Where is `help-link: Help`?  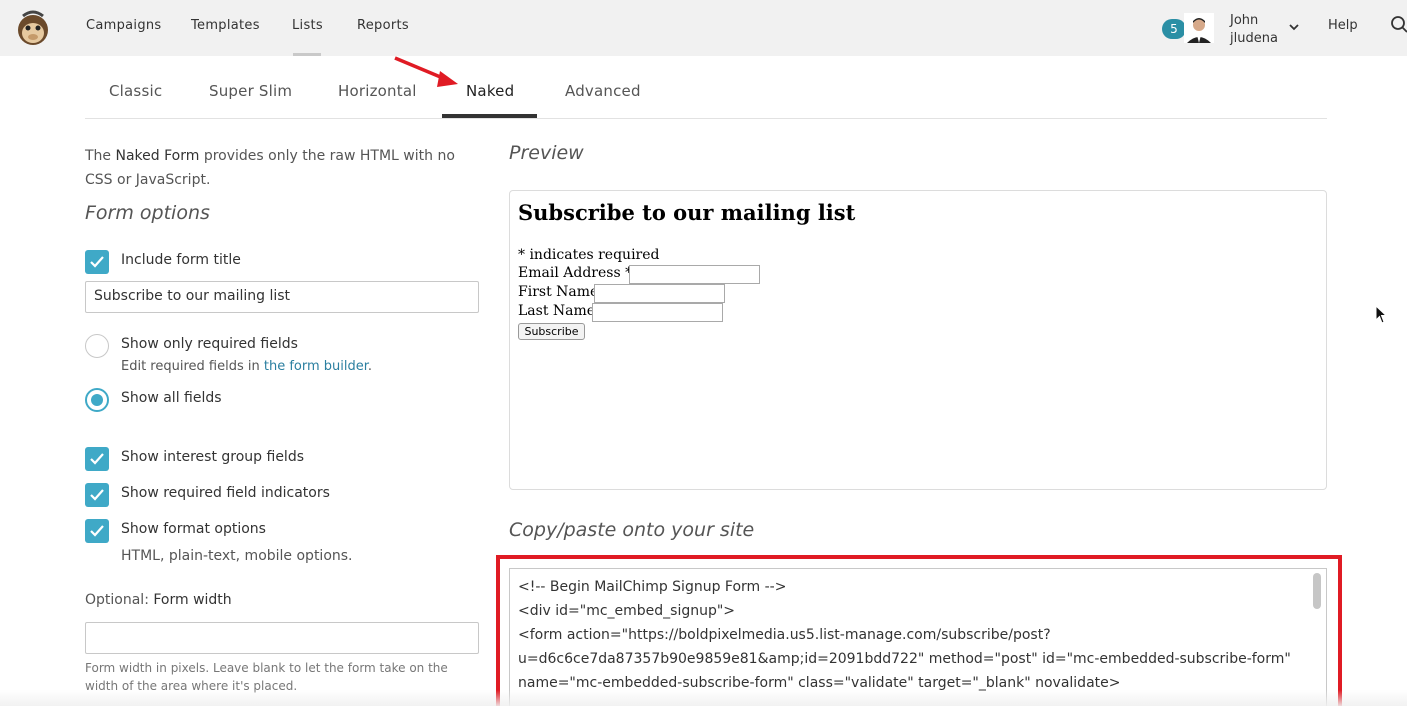 help-link: Help is located at coordinates (1343, 25).